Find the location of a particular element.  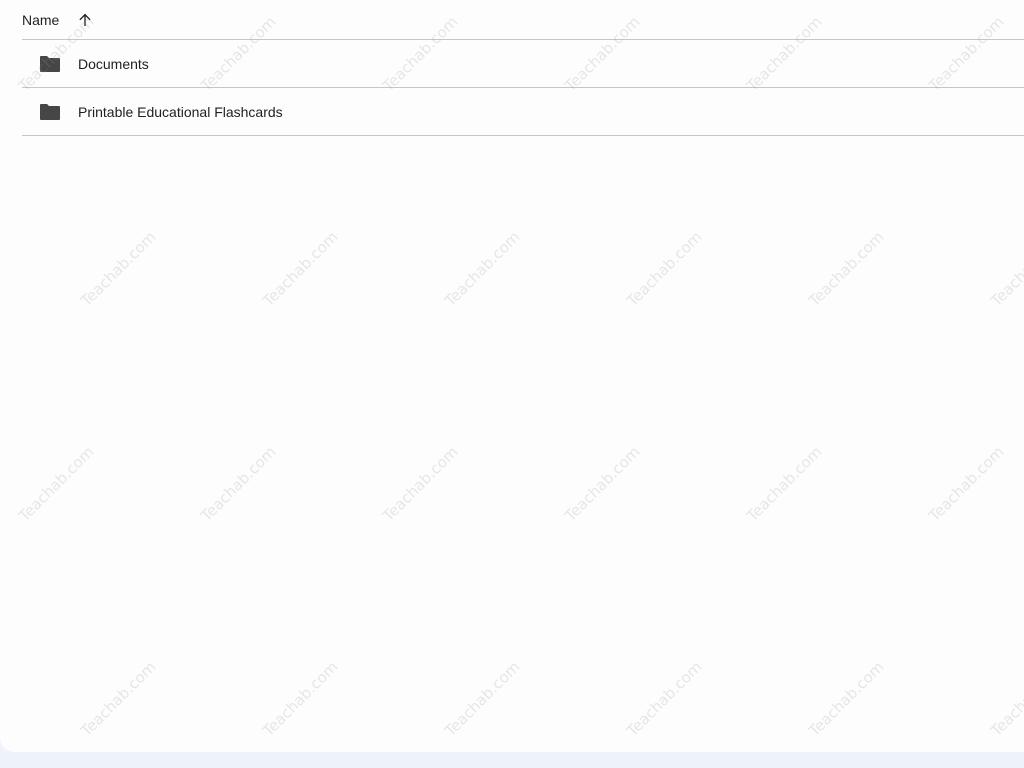

list-item: Documents is located at coordinates (523, 64).